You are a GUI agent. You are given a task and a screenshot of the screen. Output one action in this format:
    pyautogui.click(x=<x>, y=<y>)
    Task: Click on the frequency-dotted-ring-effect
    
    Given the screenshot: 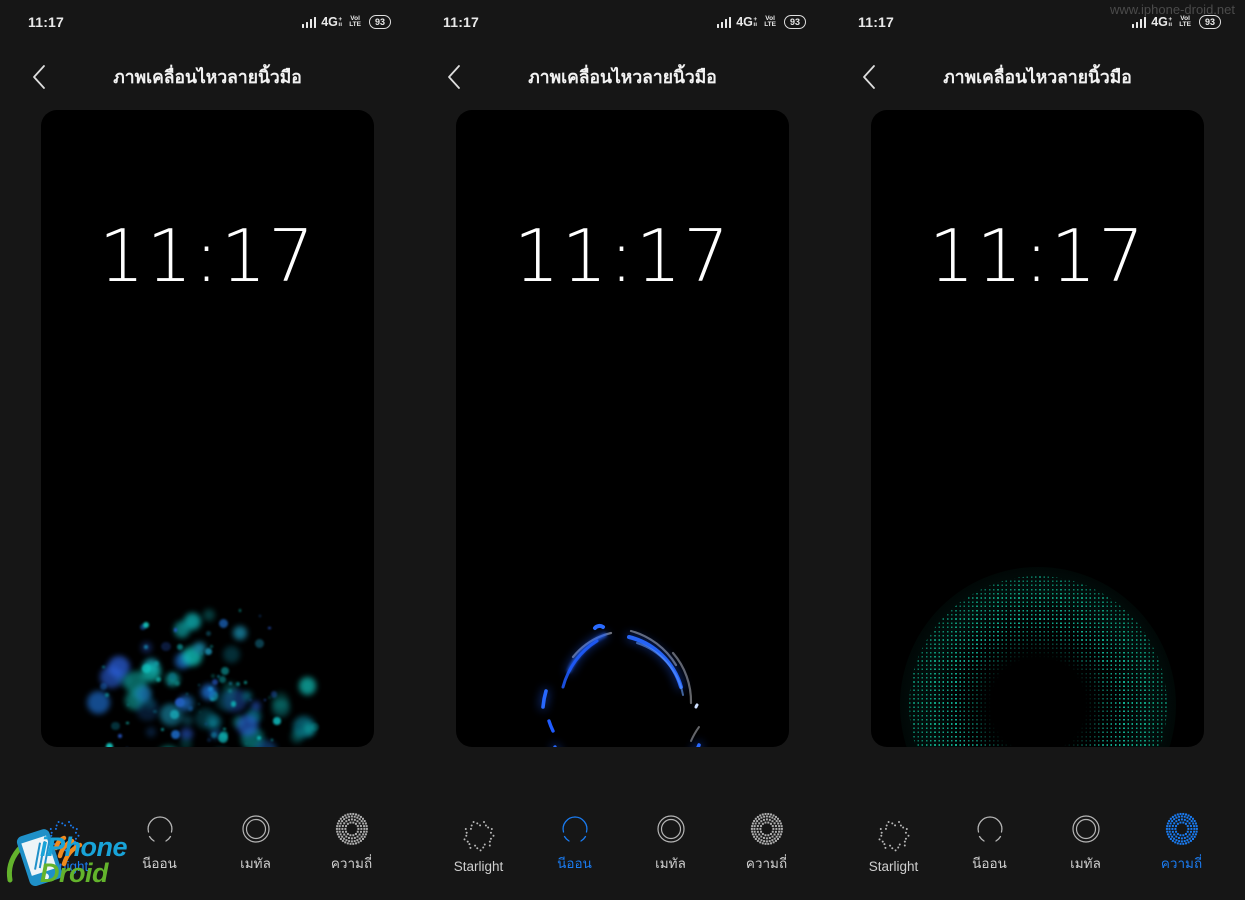 What is the action you would take?
    pyautogui.click(x=1038, y=657)
    